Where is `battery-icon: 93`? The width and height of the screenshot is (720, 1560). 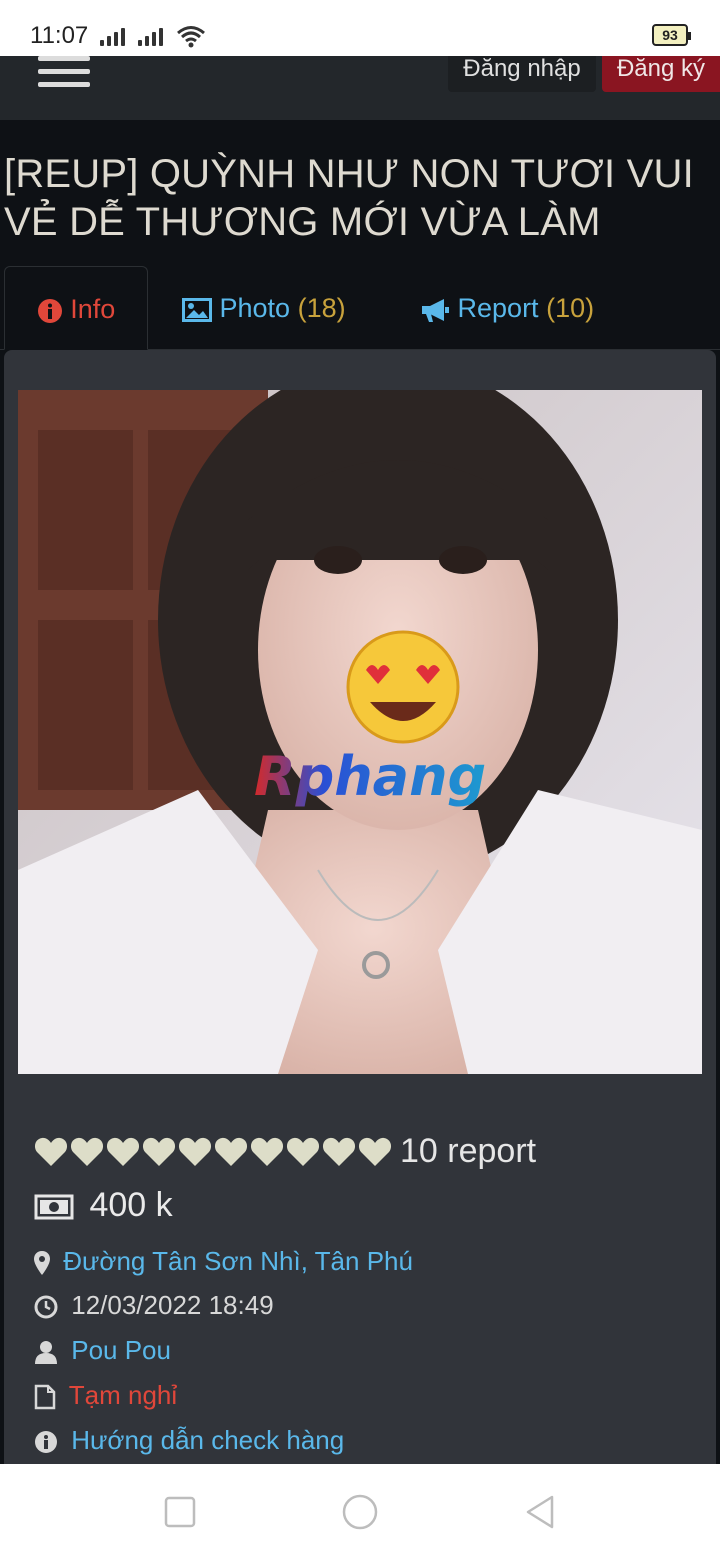 battery-icon: 93 is located at coordinates (671, 35).